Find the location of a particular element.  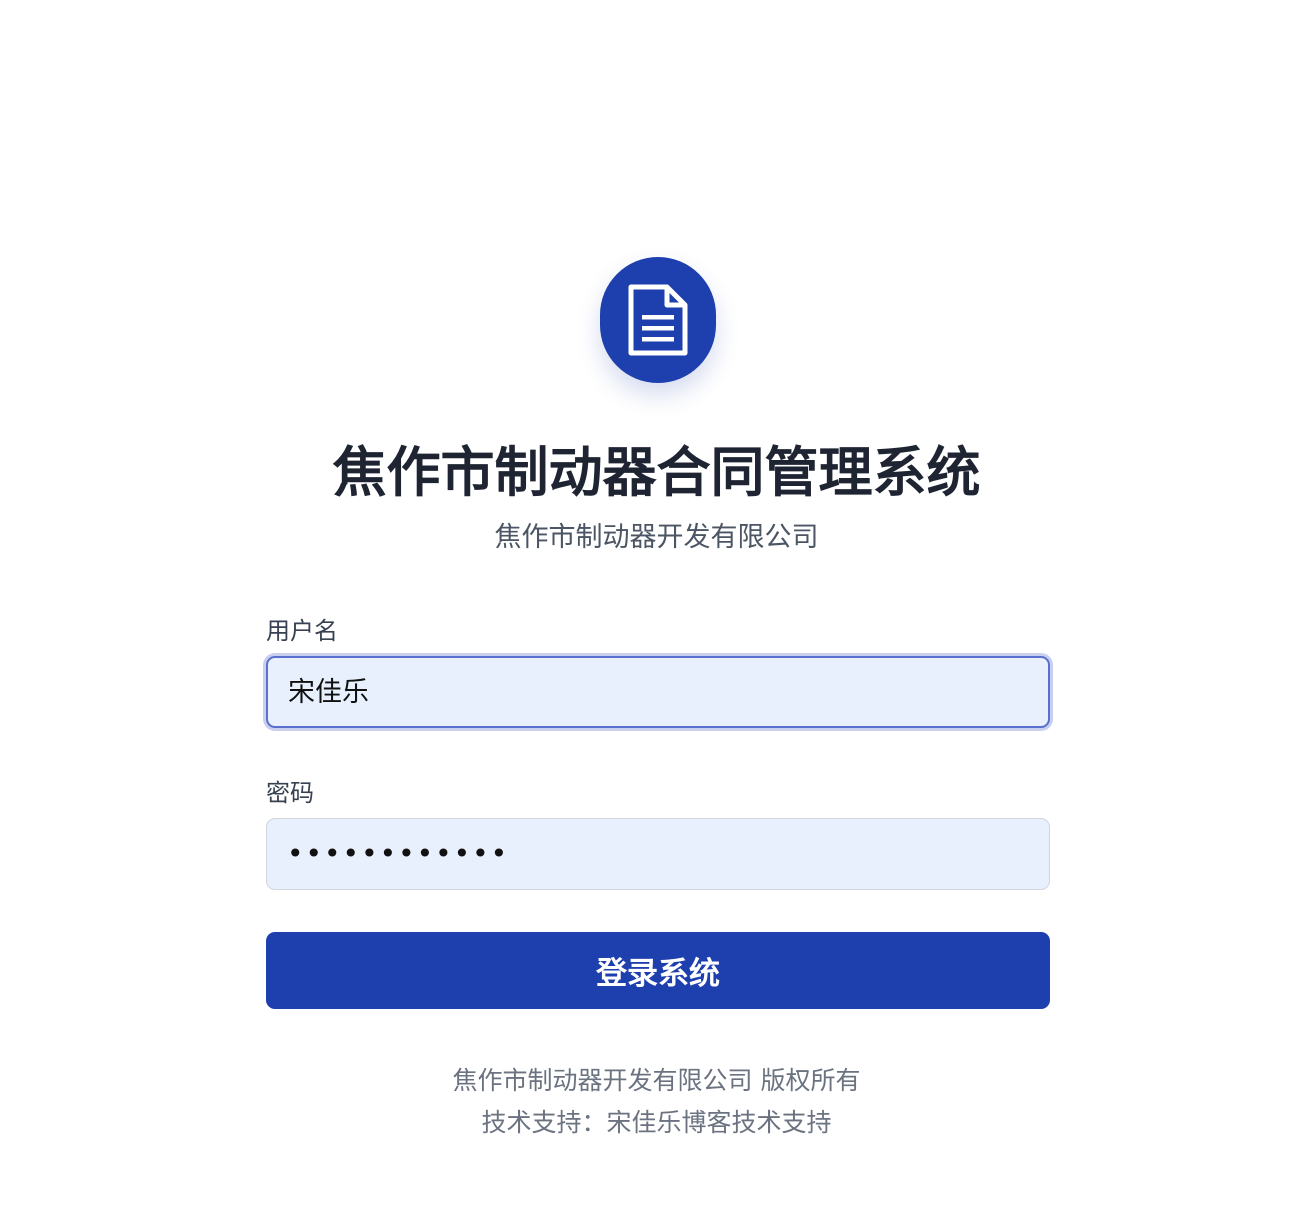

company-subtitle: 焦作市制动器开发有限公司 is located at coordinates (656, 537).